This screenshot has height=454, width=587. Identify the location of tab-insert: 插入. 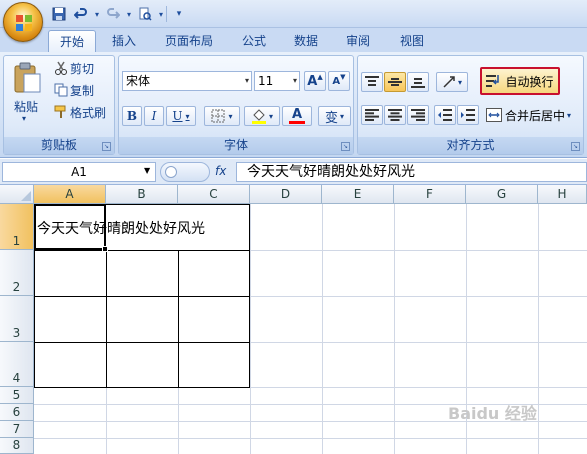
(124, 41).